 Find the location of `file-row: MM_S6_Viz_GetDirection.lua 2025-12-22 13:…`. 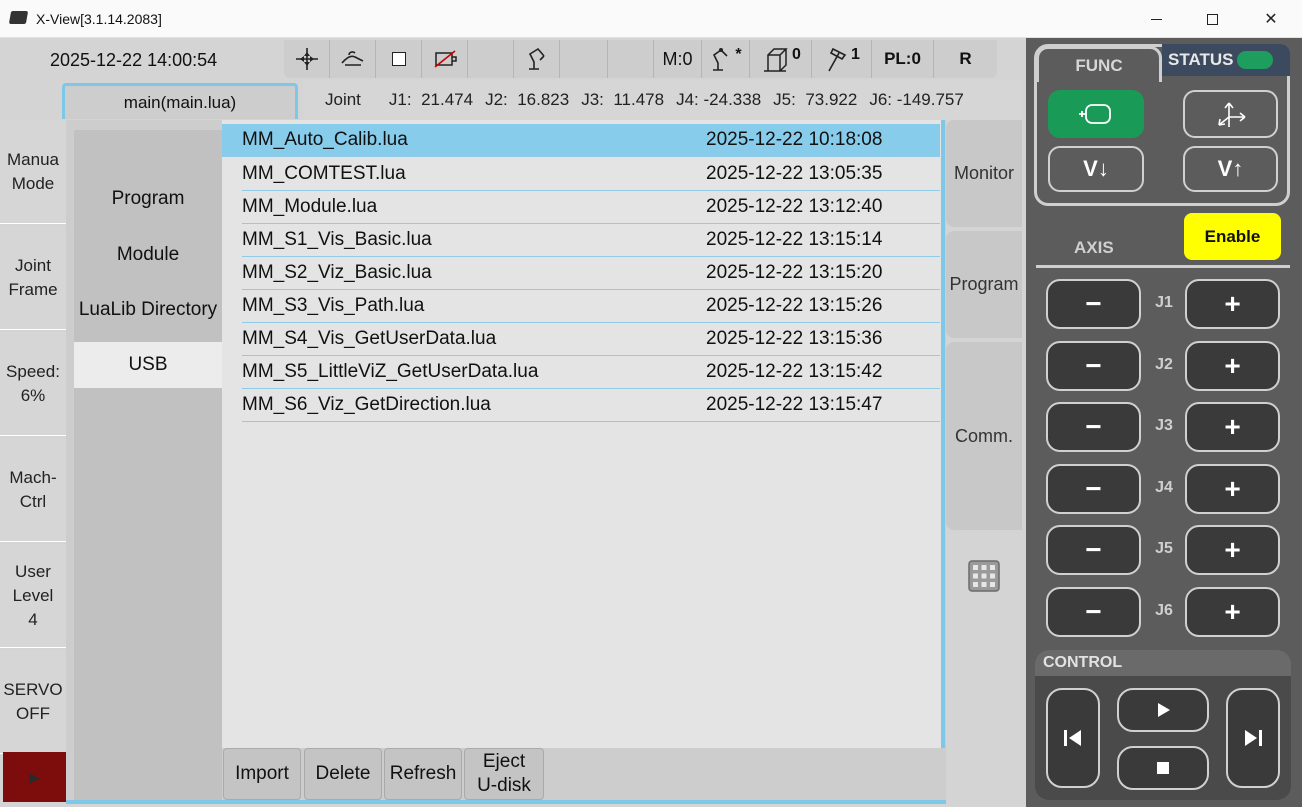

file-row: MM_S6_Viz_GetDirection.lua 2025-12-22 13:… is located at coordinates (591, 405).